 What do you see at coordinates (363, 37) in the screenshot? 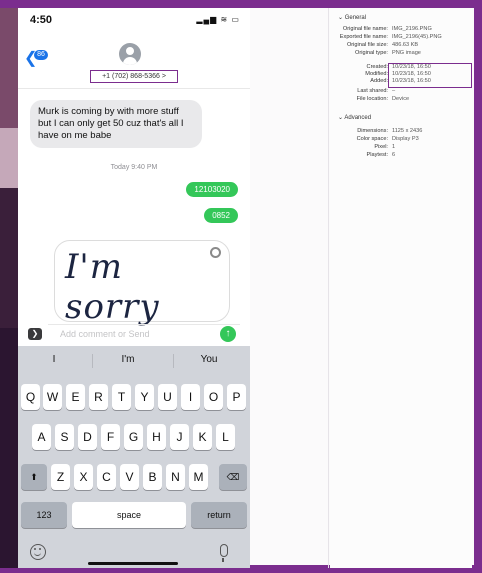
I see `info-key: Exported file name:` at bounding box center [363, 37].